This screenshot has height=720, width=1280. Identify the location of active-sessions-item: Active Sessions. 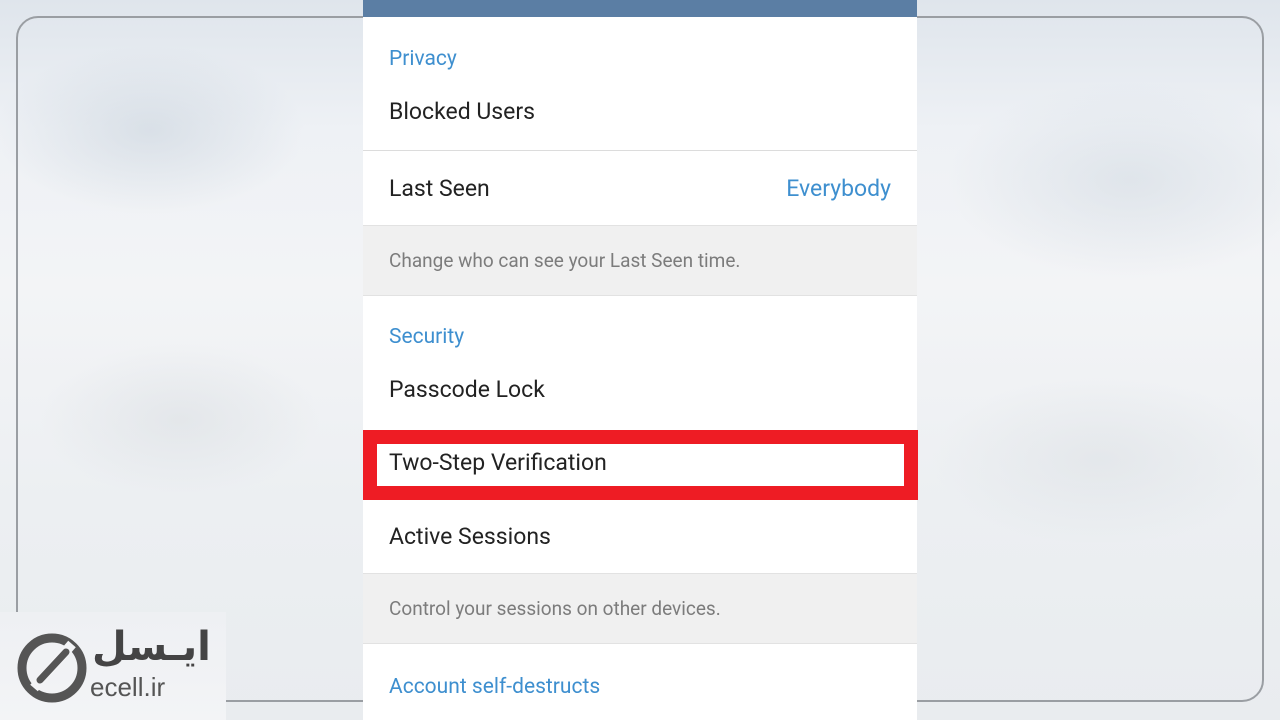
(640, 536).